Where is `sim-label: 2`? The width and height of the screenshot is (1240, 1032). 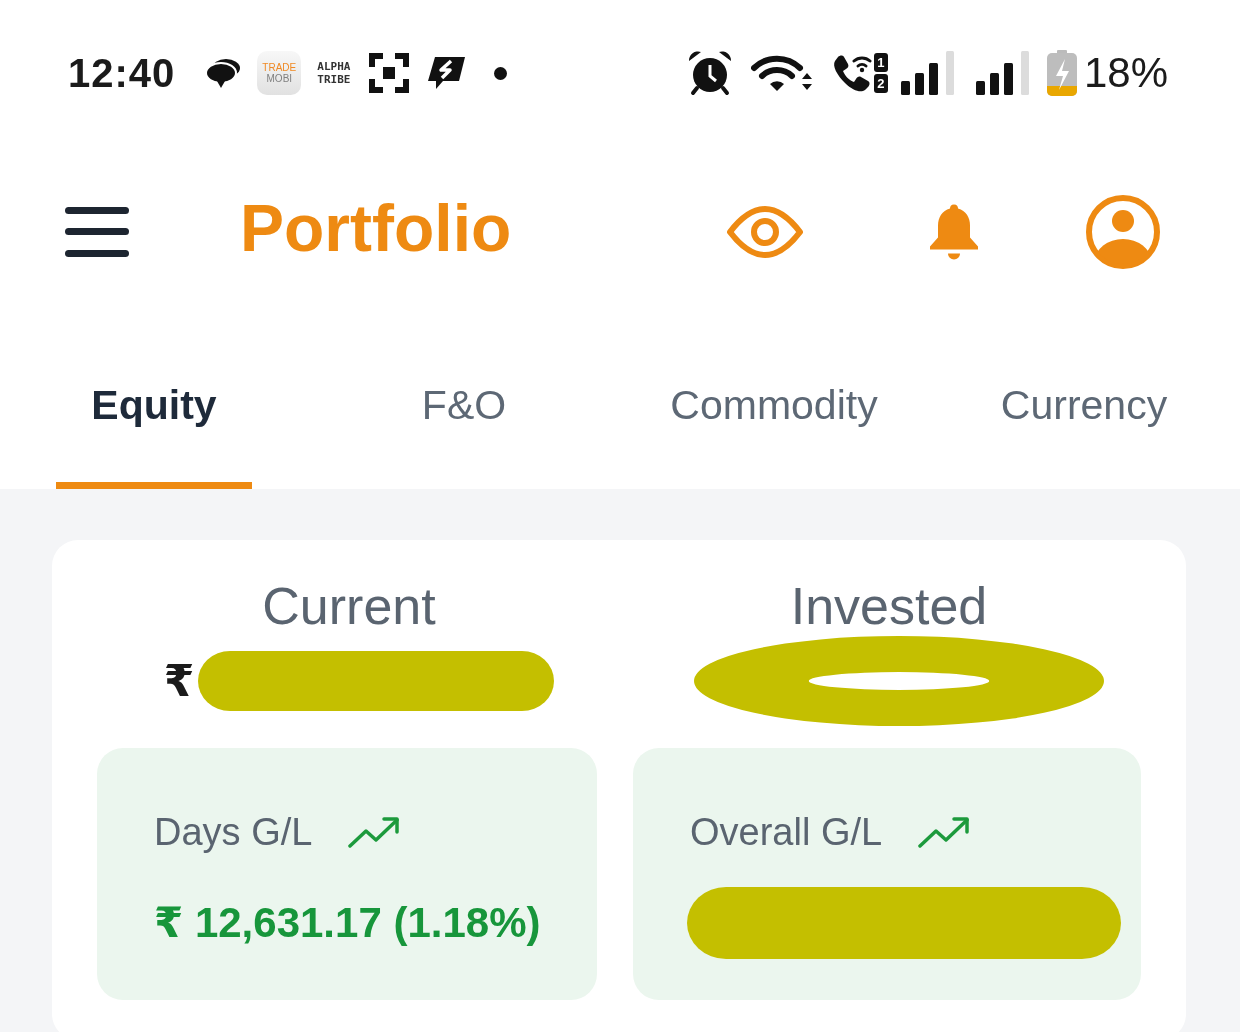 sim-label: 2 is located at coordinates (880, 83).